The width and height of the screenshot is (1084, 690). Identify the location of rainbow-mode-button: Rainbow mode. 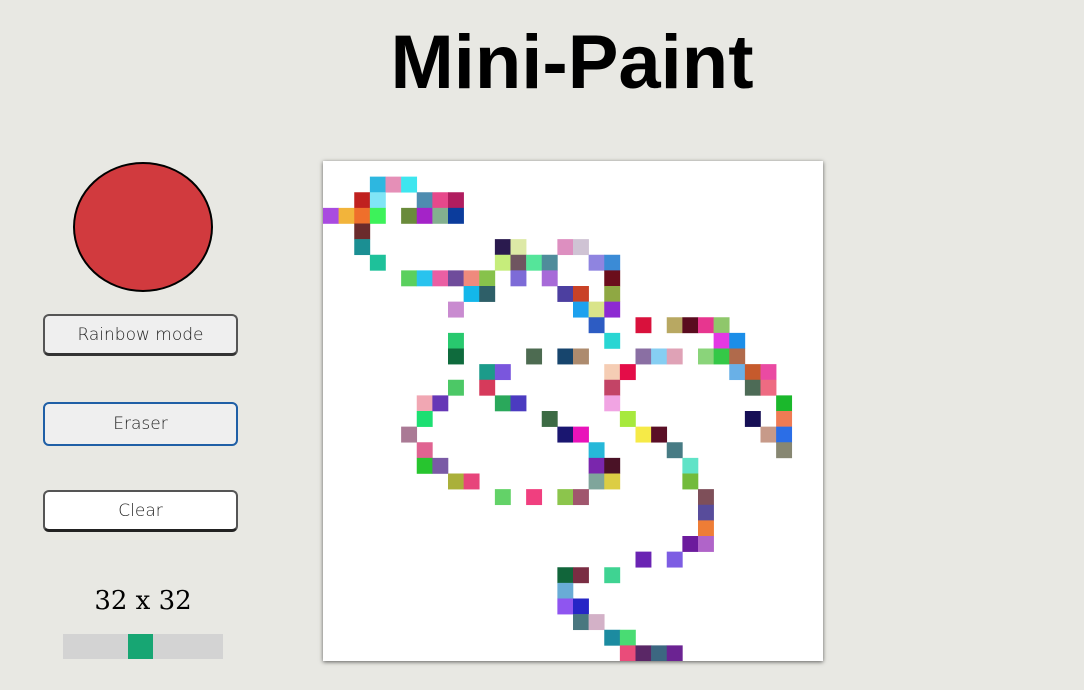
(140, 335).